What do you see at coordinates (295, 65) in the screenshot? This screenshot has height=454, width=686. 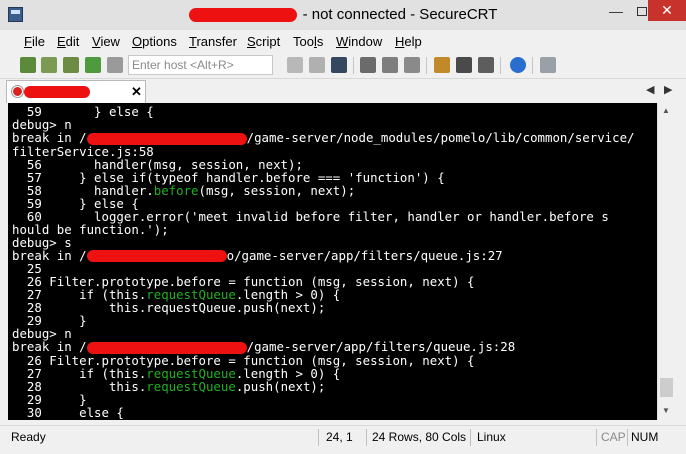 I see `copy-icon` at bounding box center [295, 65].